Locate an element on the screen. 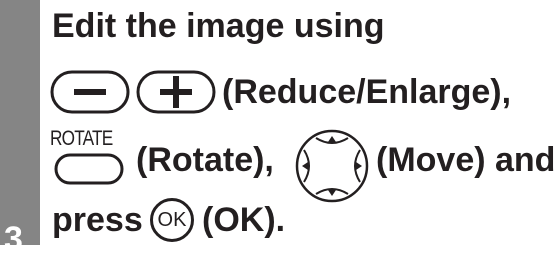 Image resolution: width=558 pixels, height=258 pixels. rotate-text: (Rotate), is located at coordinates (205, 160).